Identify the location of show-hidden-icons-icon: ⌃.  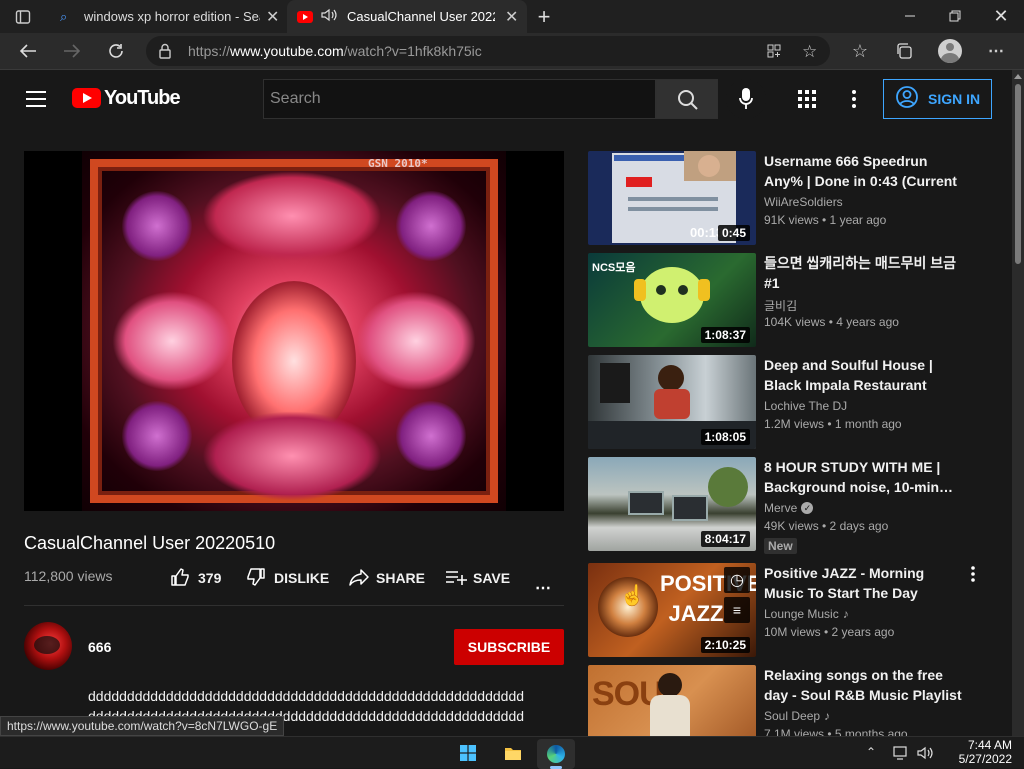
(871, 752).